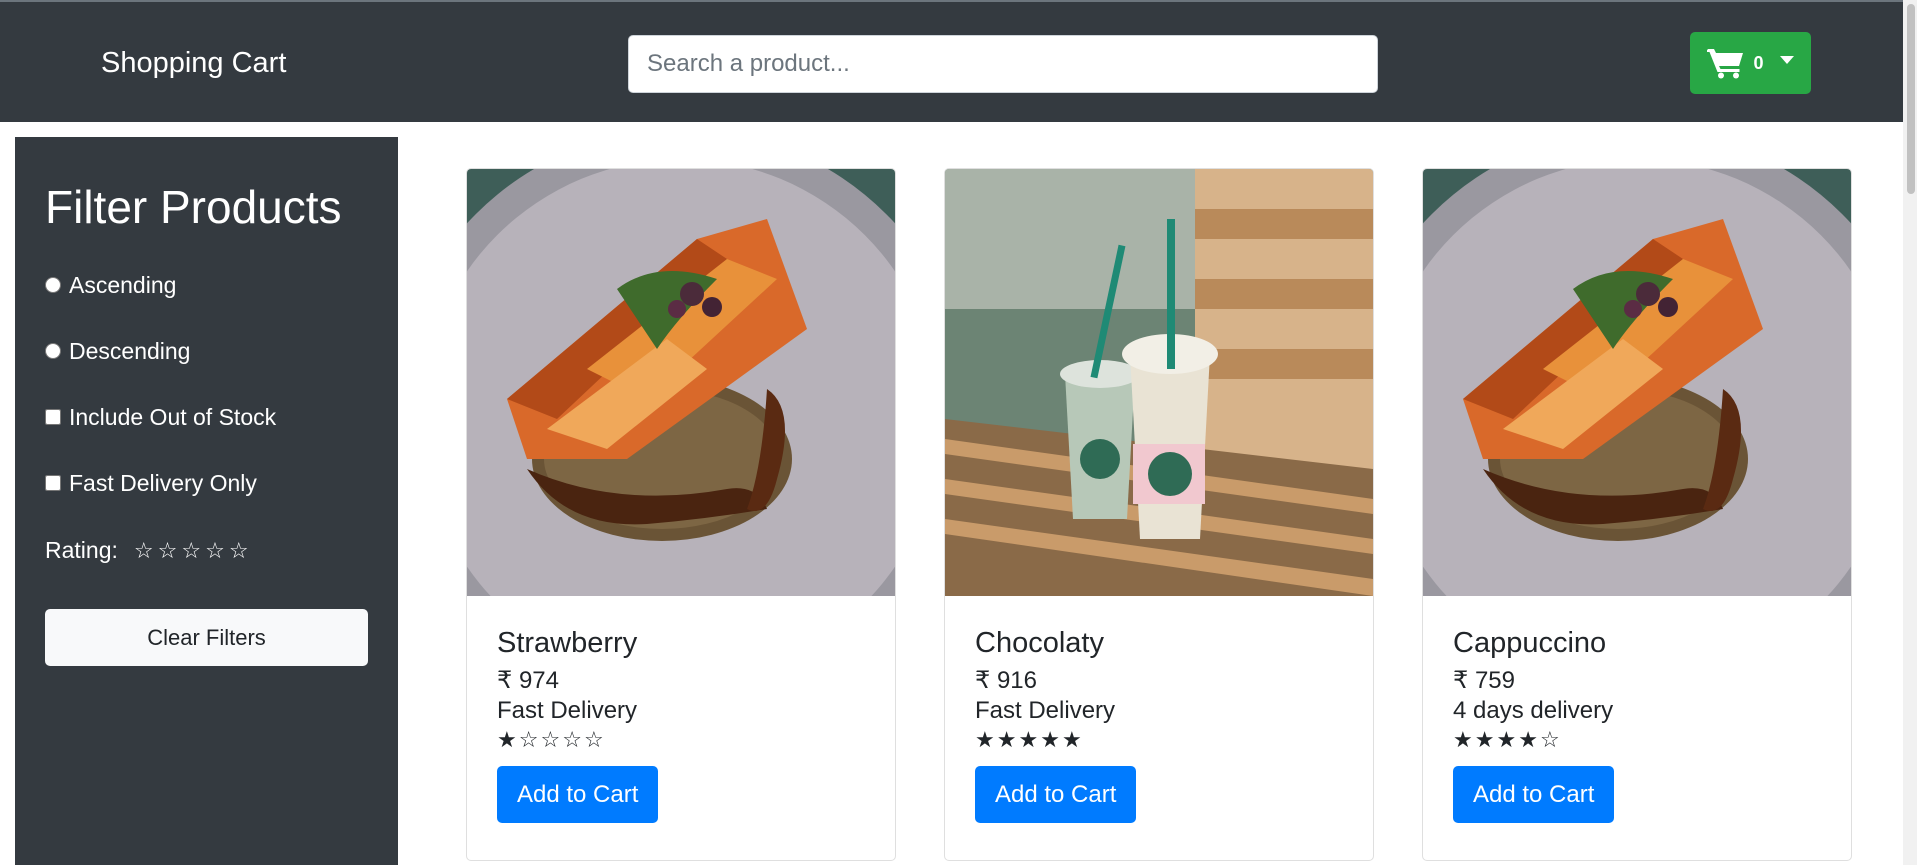  I want to click on product-image-drinks, so click(1159, 382).